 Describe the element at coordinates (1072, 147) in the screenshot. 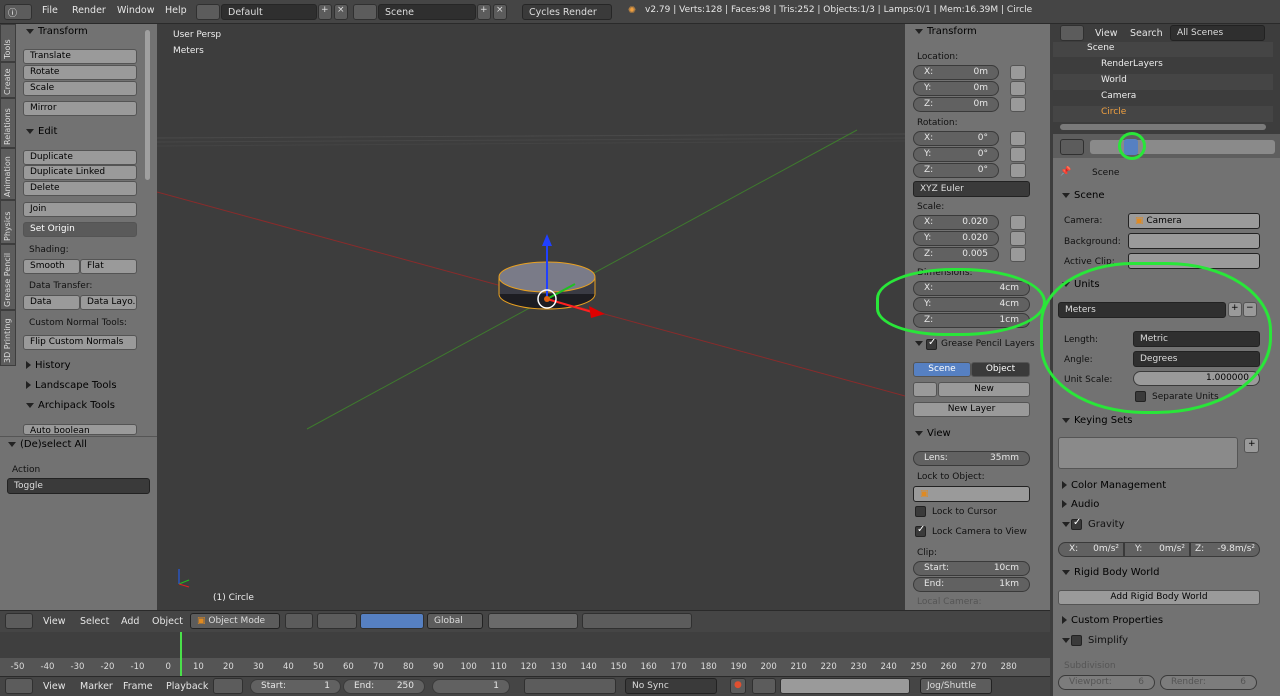

I see `properties-editor-icon` at that location.